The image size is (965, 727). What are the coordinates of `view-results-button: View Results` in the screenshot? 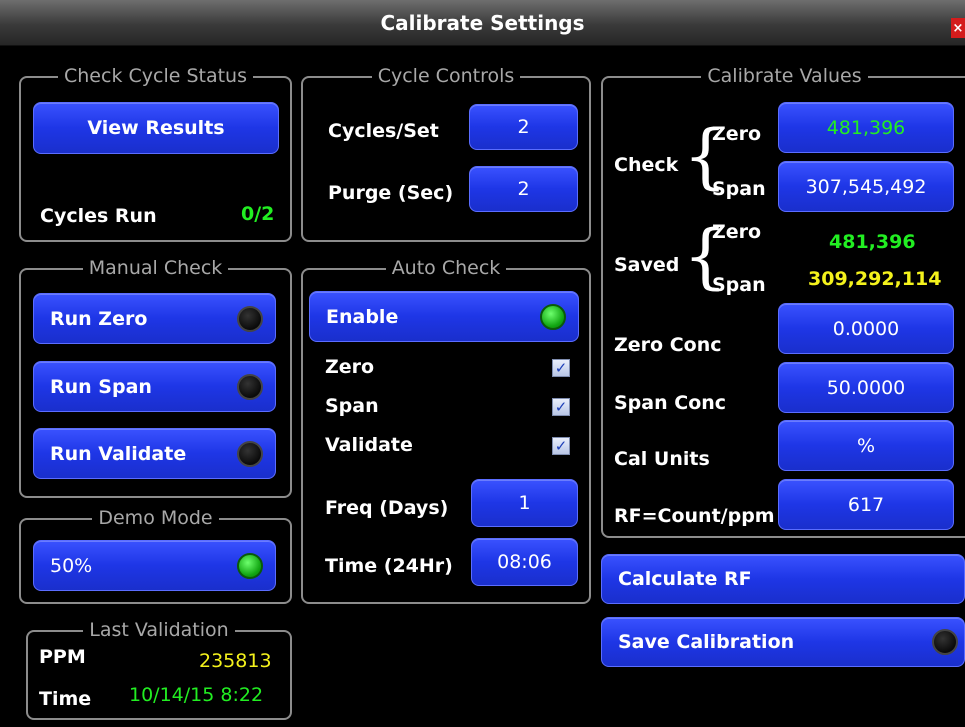 It's located at (156, 128).